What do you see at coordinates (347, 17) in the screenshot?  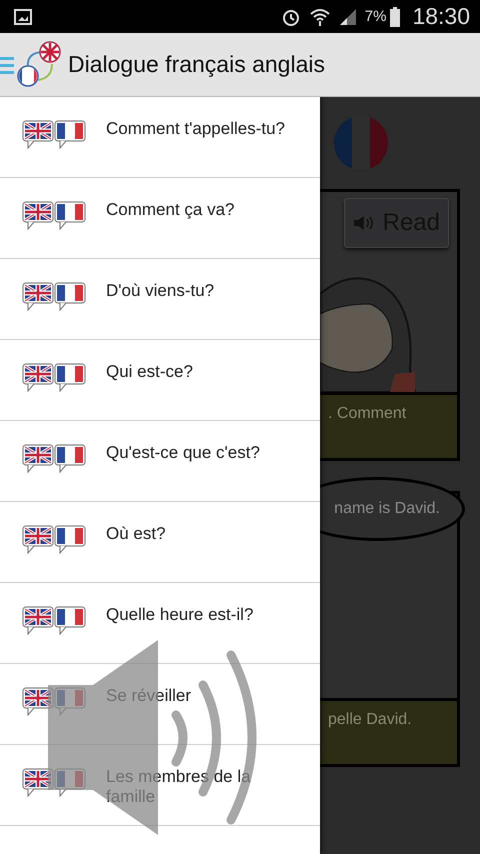 I see `signal-icon` at bounding box center [347, 17].